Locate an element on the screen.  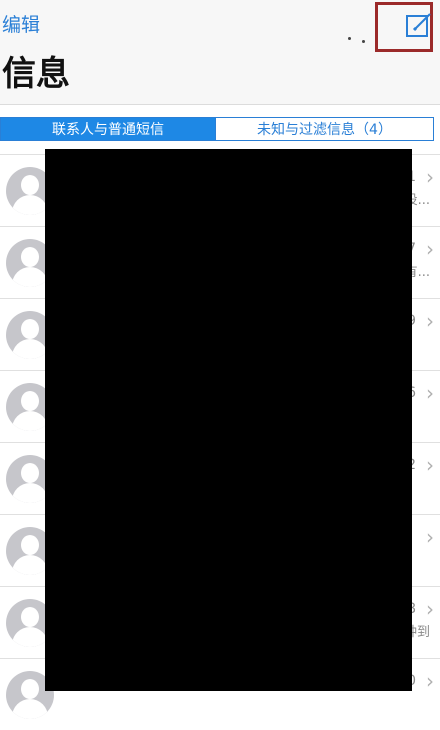
navigation-bar: 编辑 信息 is located at coordinates (220, 52).